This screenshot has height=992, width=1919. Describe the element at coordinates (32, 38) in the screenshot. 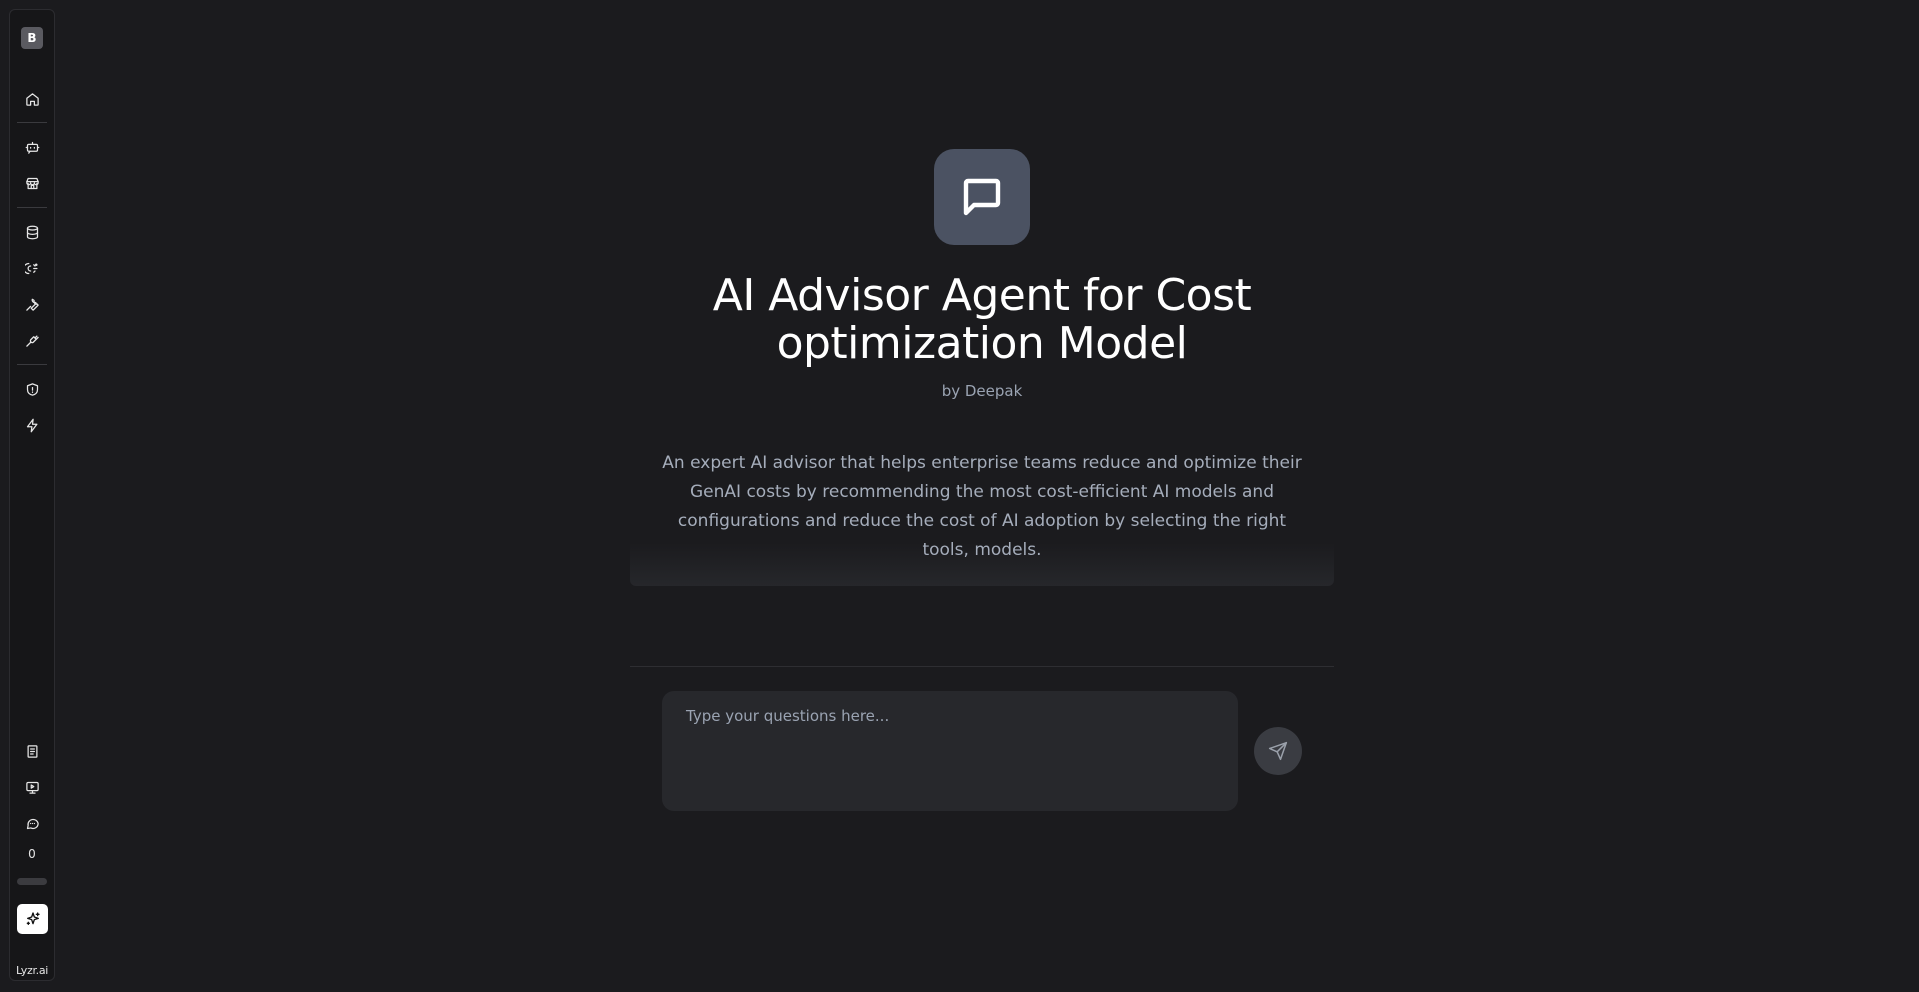

I see `workspace-badge: B` at that location.